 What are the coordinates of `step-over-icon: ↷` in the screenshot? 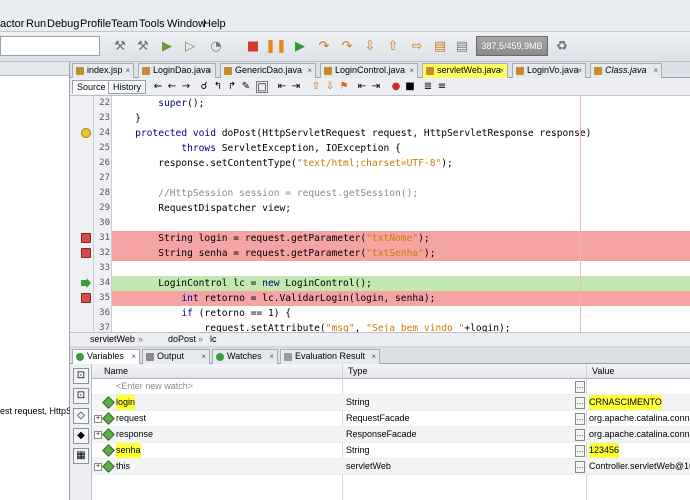 It's located at (324, 46).